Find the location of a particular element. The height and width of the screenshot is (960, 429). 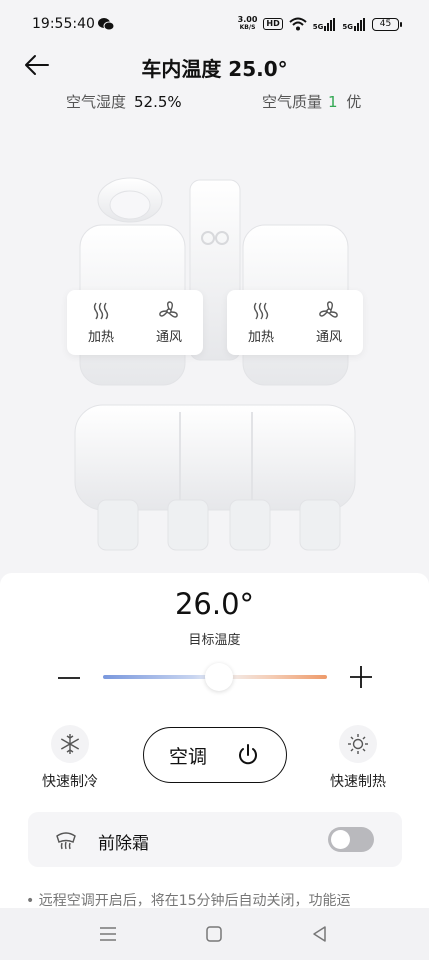

back-triangle-icon is located at coordinates (320, 934).